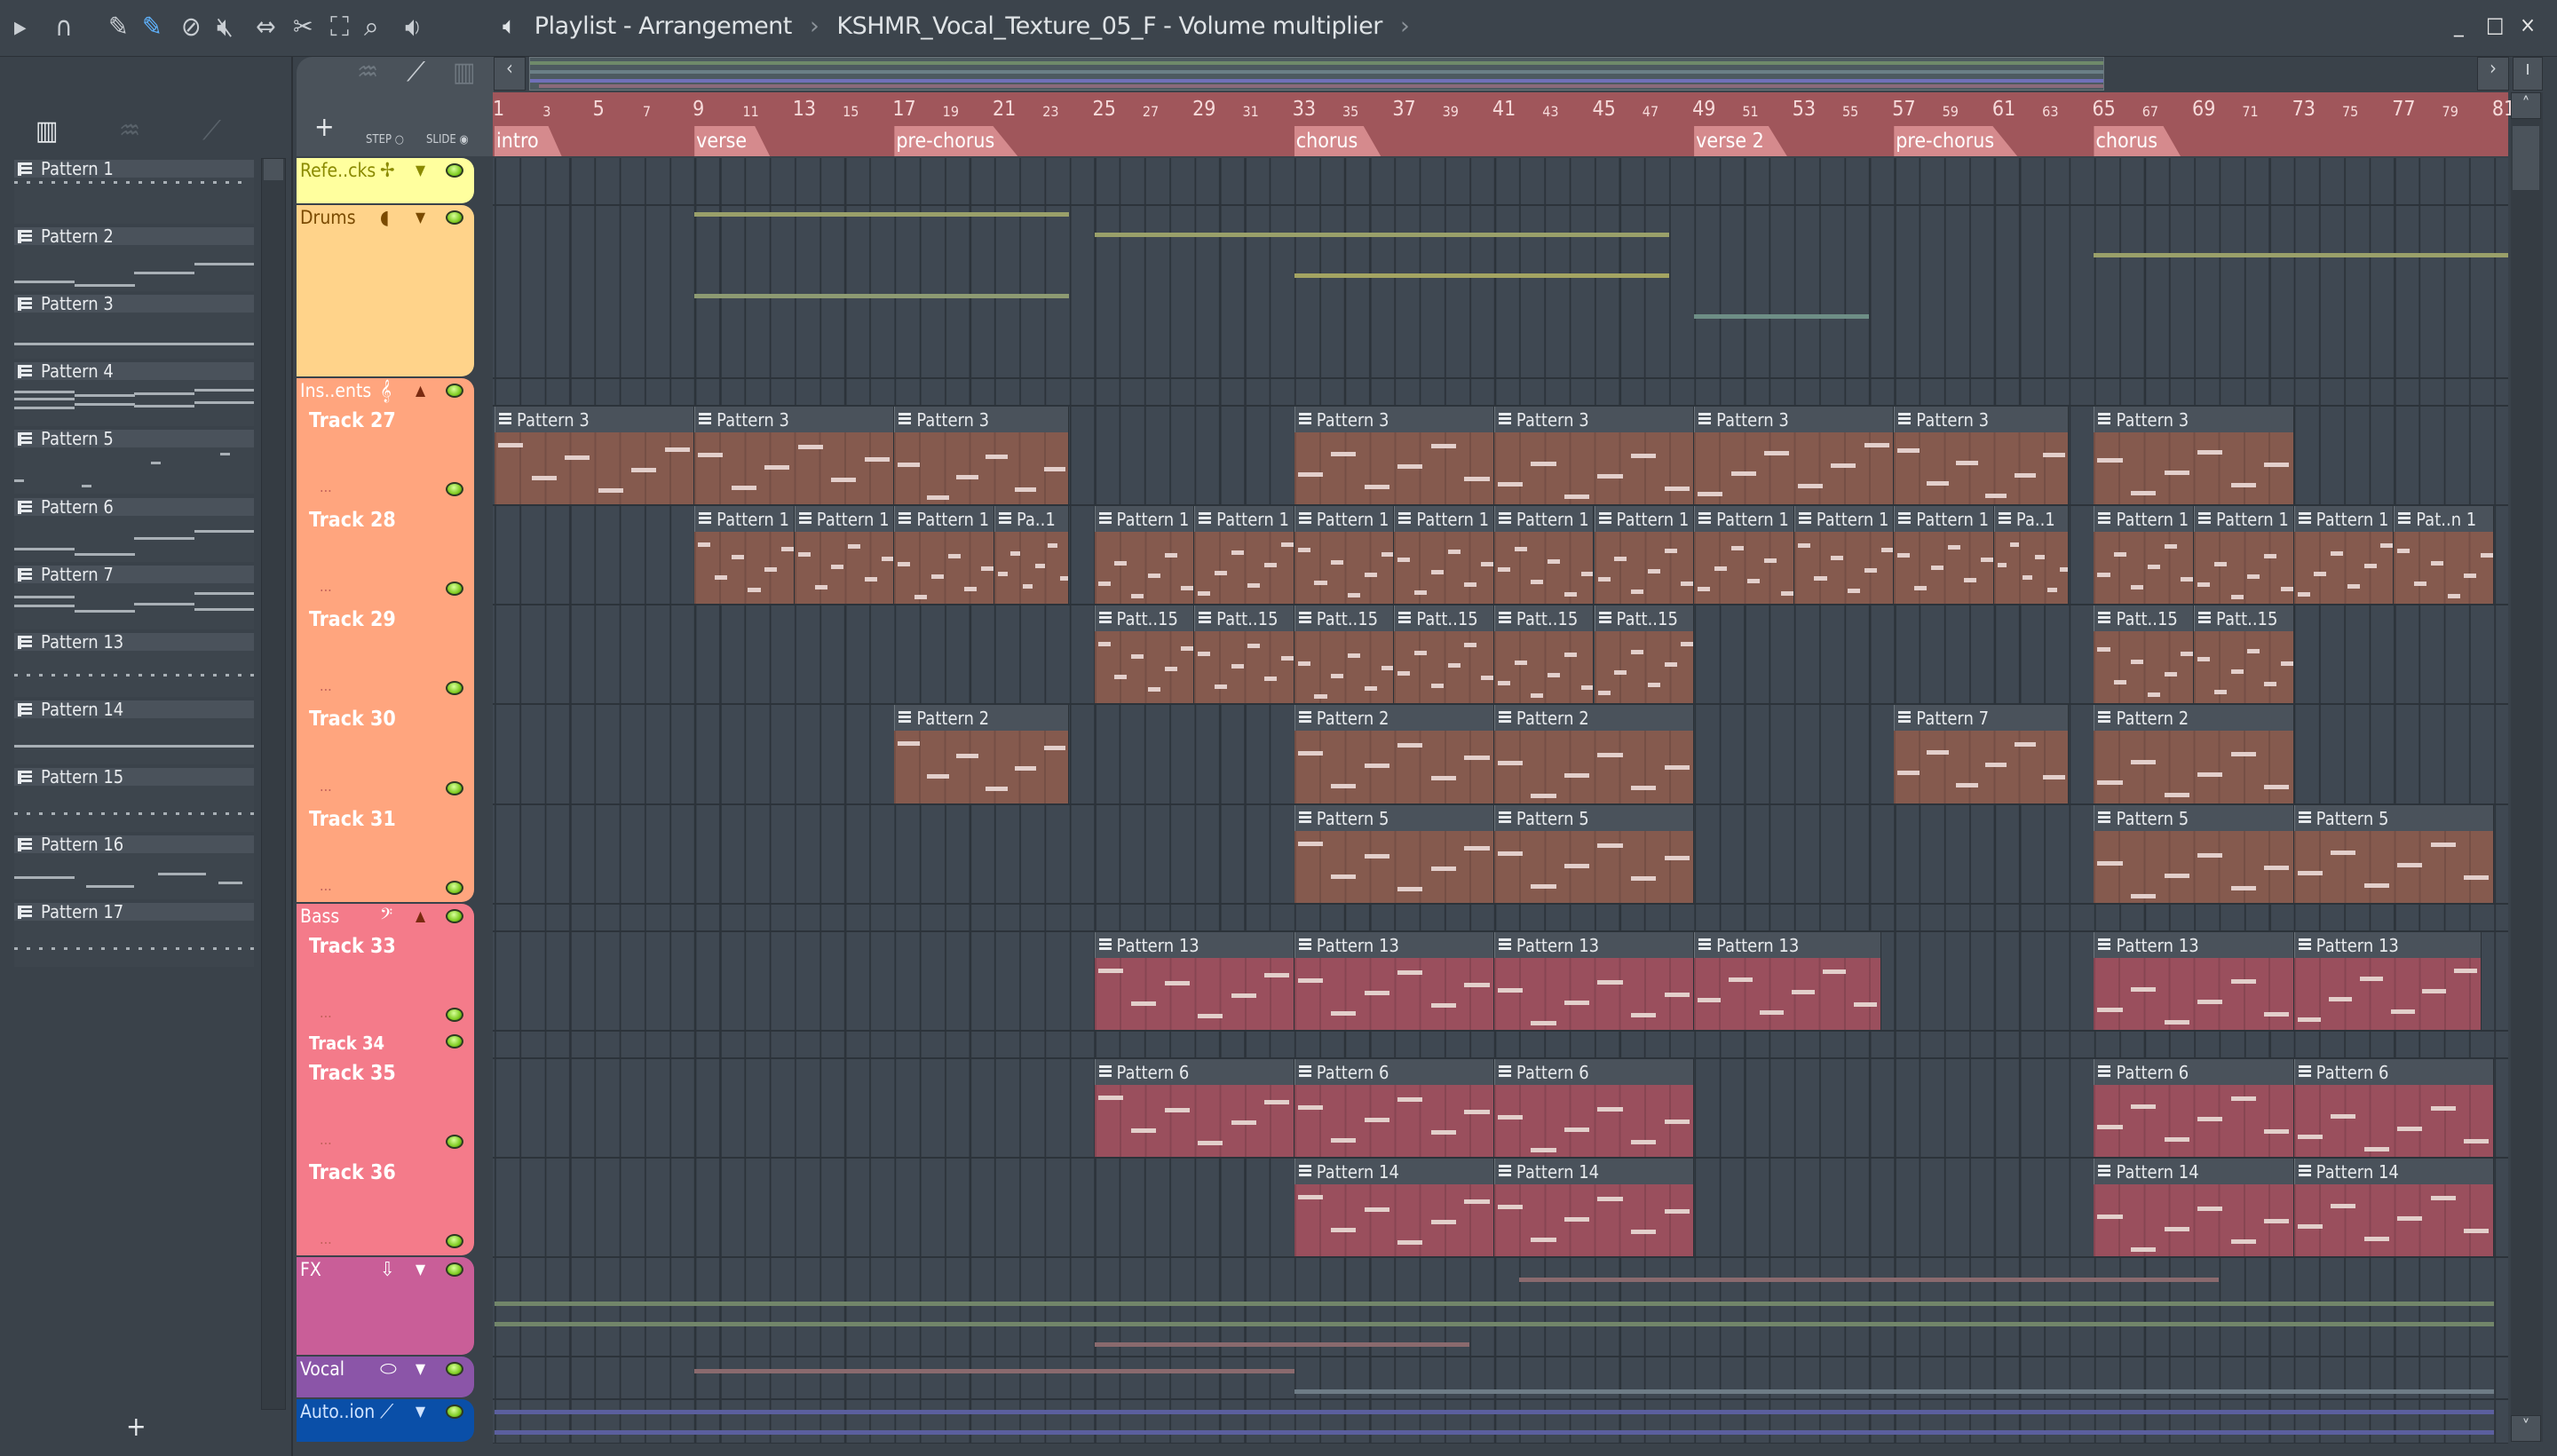 The width and height of the screenshot is (2557, 1456). I want to click on pattern-list-item: Pattern 17, so click(134, 934).